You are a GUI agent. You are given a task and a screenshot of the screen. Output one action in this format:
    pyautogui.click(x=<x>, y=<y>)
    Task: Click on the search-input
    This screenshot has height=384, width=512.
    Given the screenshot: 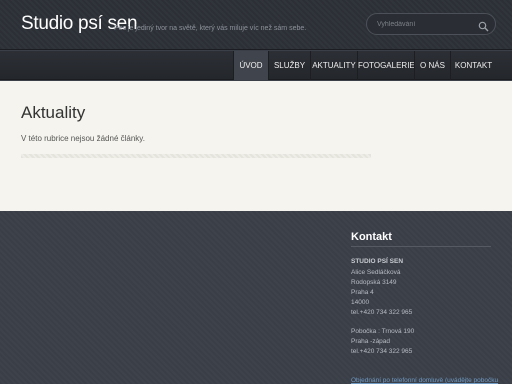 What is the action you would take?
    pyautogui.click(x=427, y=24)
    